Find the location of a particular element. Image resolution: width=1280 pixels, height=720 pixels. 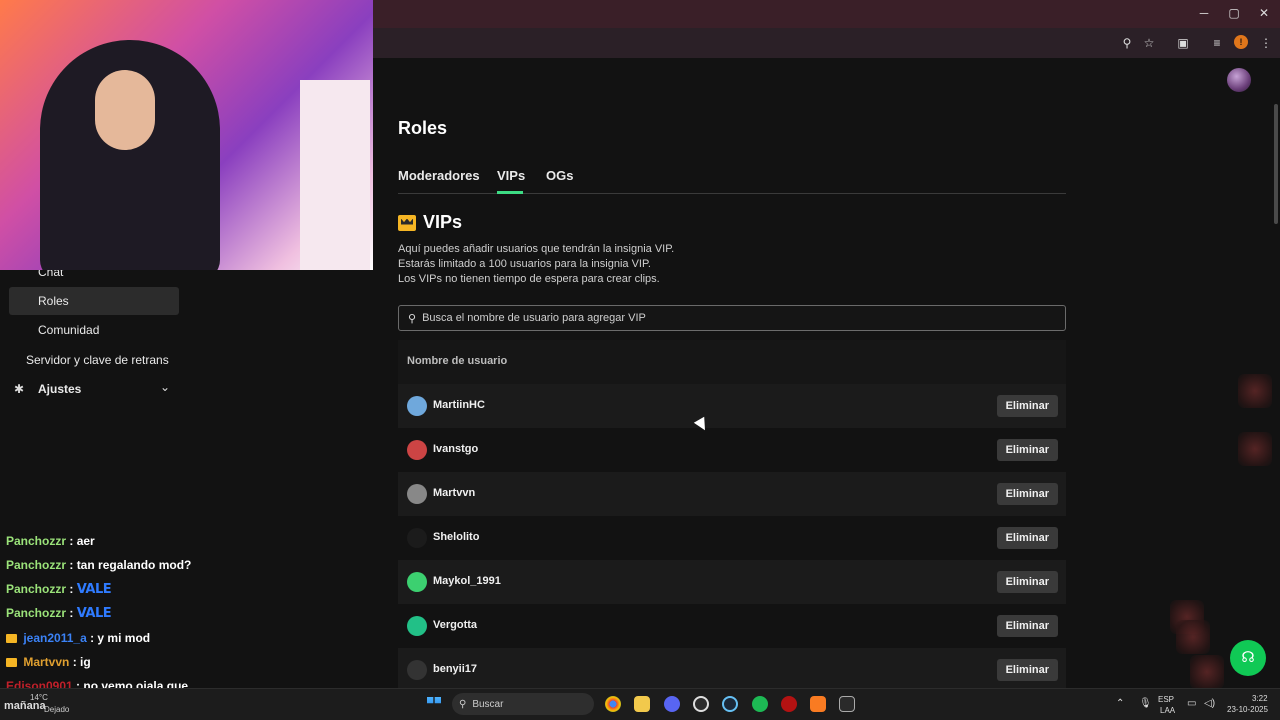

editor-icon is located at coordinates (818, 704).